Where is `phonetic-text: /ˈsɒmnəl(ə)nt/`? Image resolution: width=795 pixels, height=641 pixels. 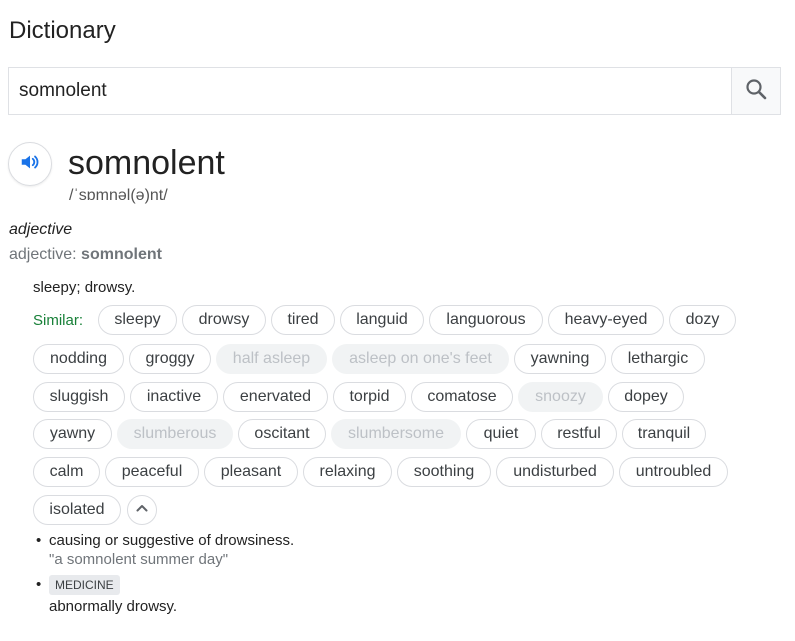 phonetic-text: /ˈsɒmnəl(ə)nt/ is located at coordinates (118, 195).